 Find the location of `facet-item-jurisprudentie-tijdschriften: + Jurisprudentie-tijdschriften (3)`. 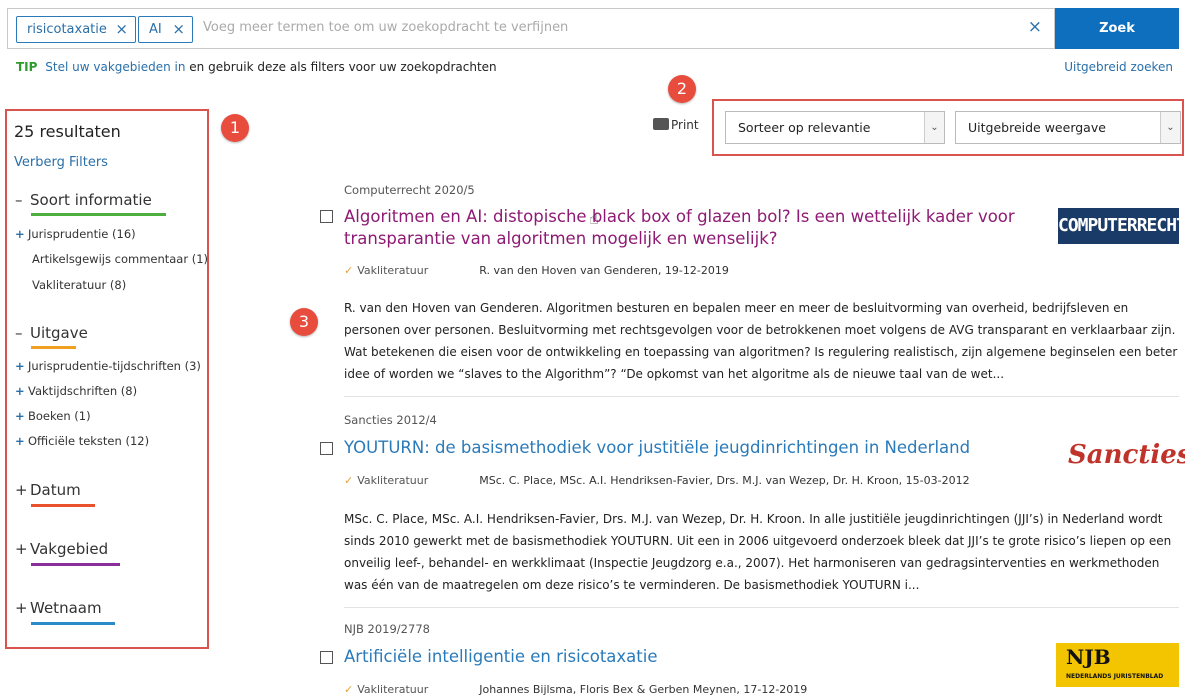

facet-item-jurisprudentie-tijdschriften: + Jurisprudentie-tijdschriften (3) is located at coordinates (108, 366).